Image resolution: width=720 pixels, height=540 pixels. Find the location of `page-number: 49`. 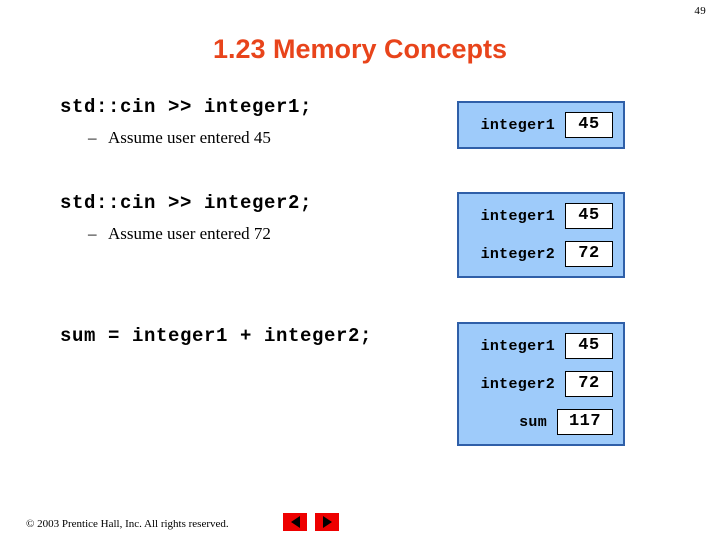

page-number: 49 is located at coordinates (700, 11).